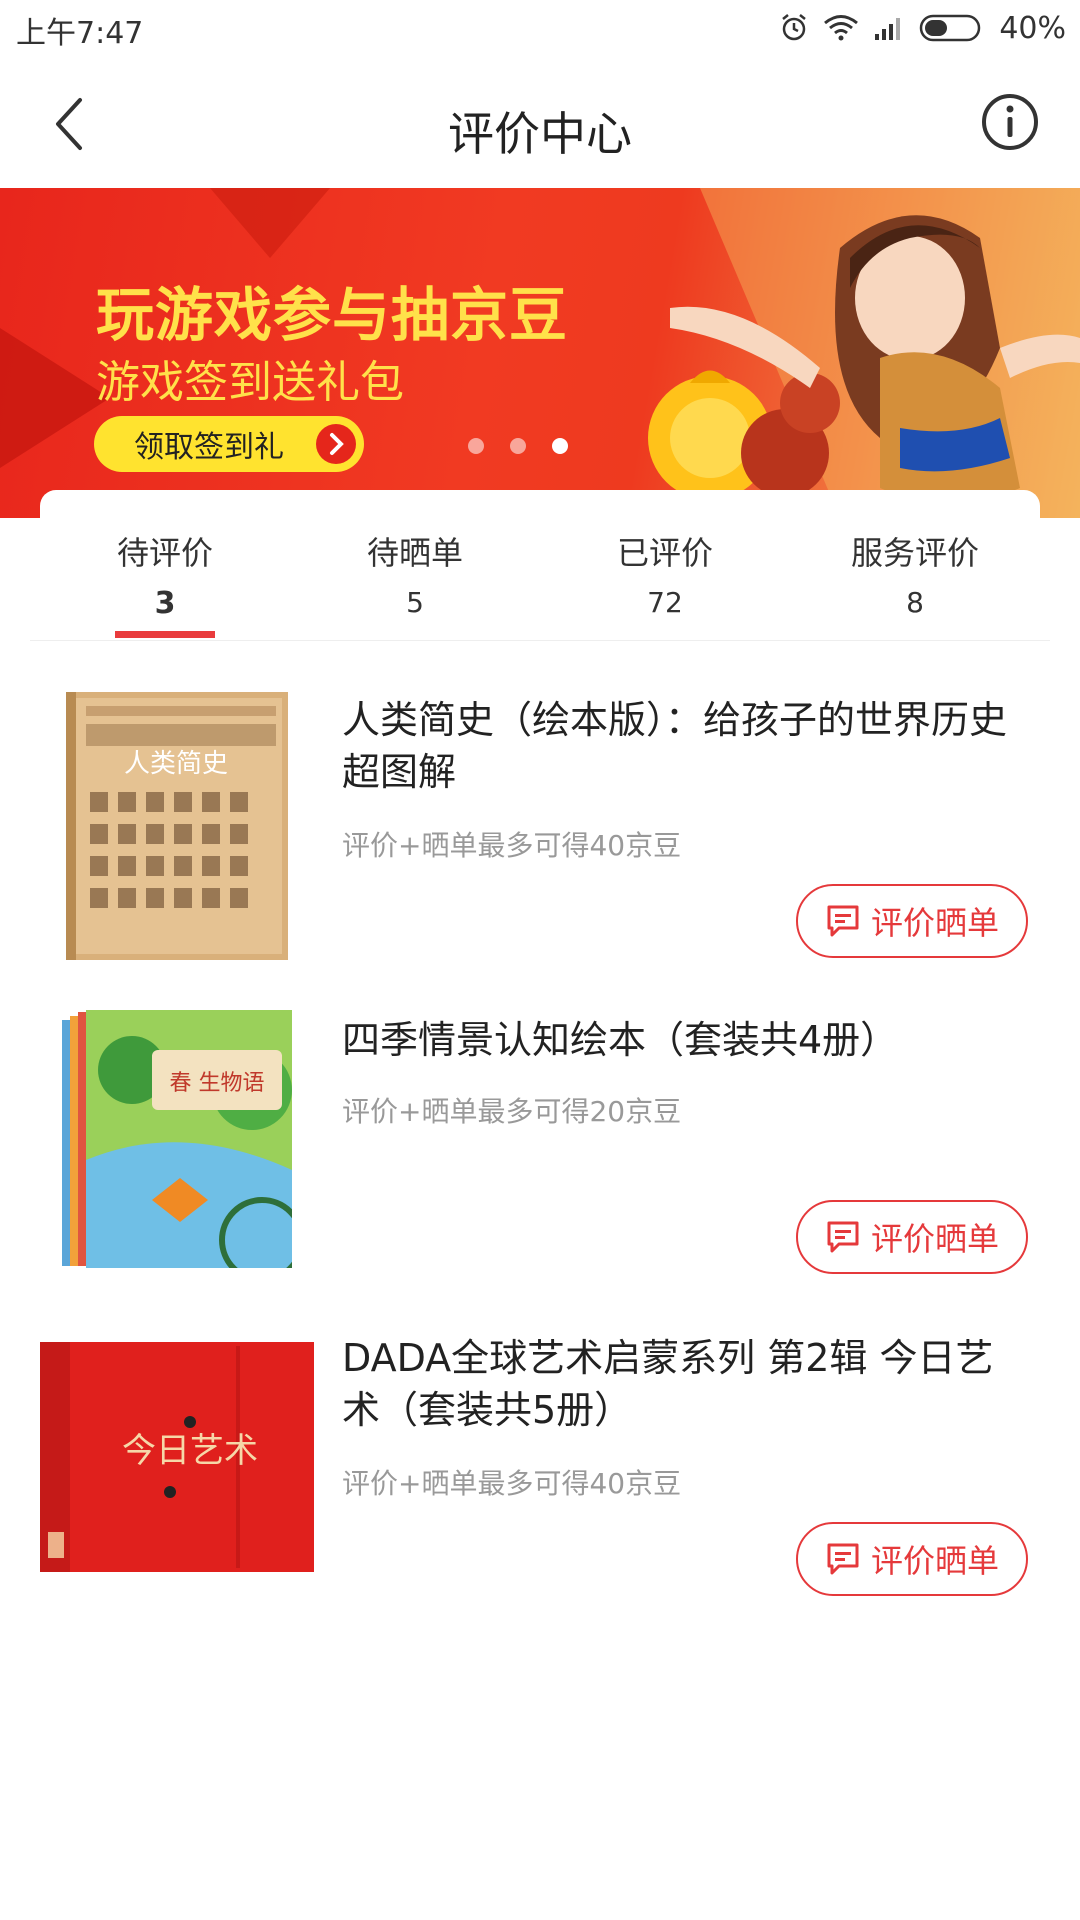 Image resolution: width=1080 pixels, height=1920 pixels. Describe the element at coordinates (190, 1451) in the screenshot. I see `cover-title-text: 今日艺术` at that location.